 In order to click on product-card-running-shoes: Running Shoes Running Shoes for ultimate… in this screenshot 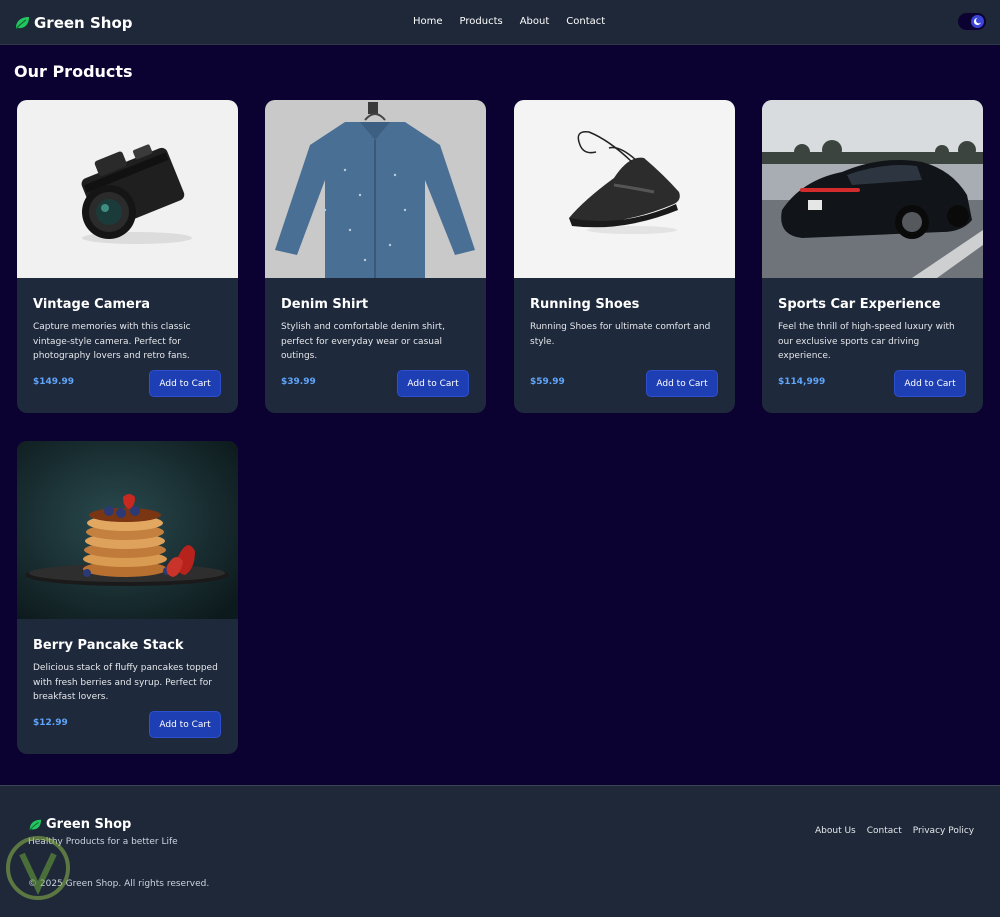, I will do `click(624, 256)`.